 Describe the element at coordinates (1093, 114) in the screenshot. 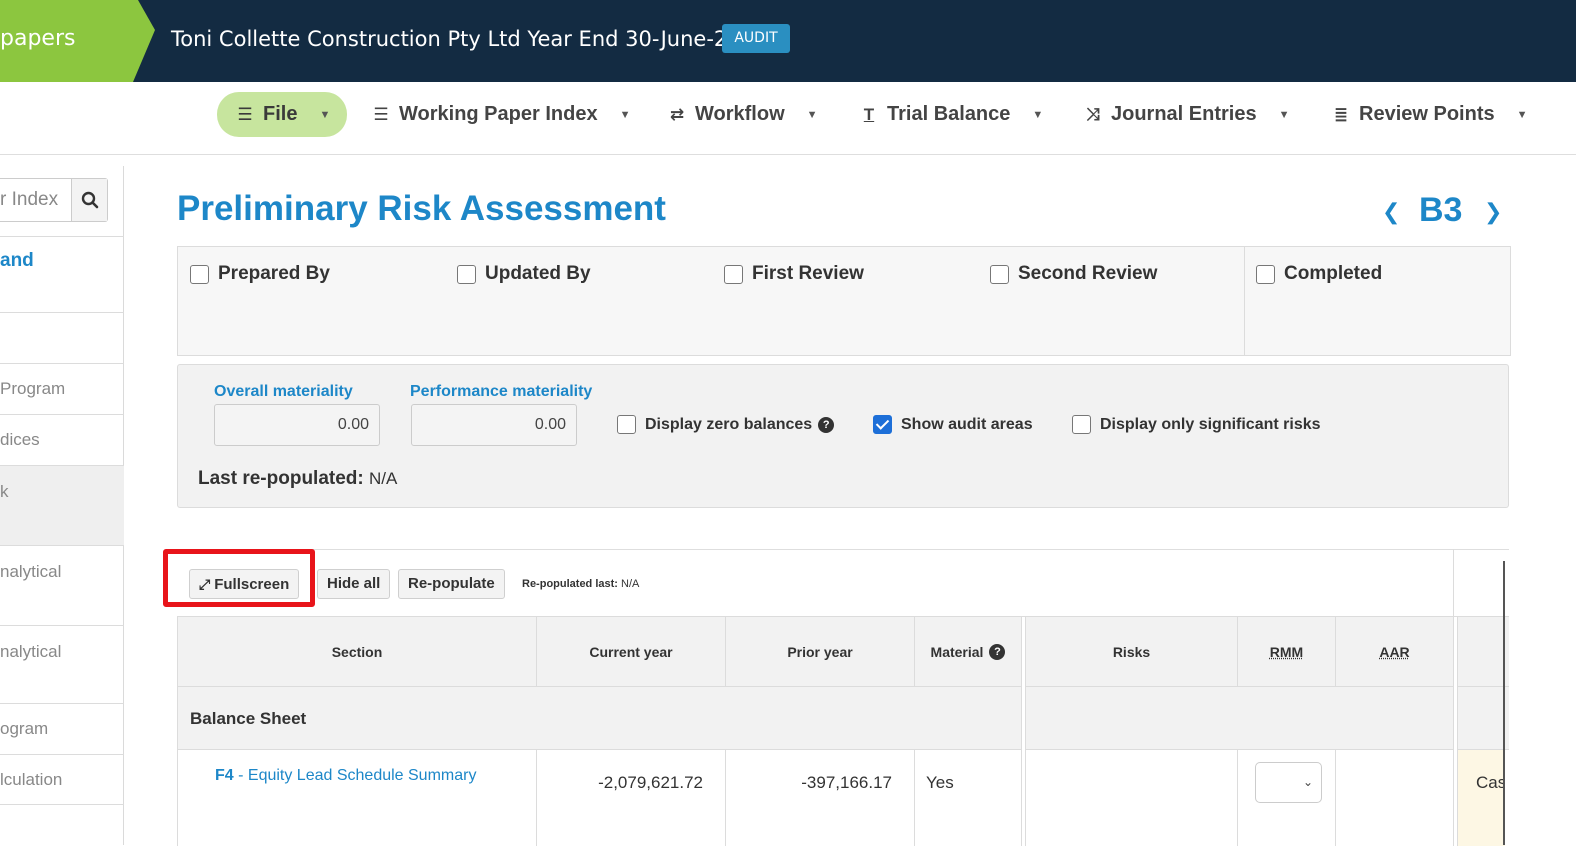

I see `shuffle-icon: ⤨` at that location.